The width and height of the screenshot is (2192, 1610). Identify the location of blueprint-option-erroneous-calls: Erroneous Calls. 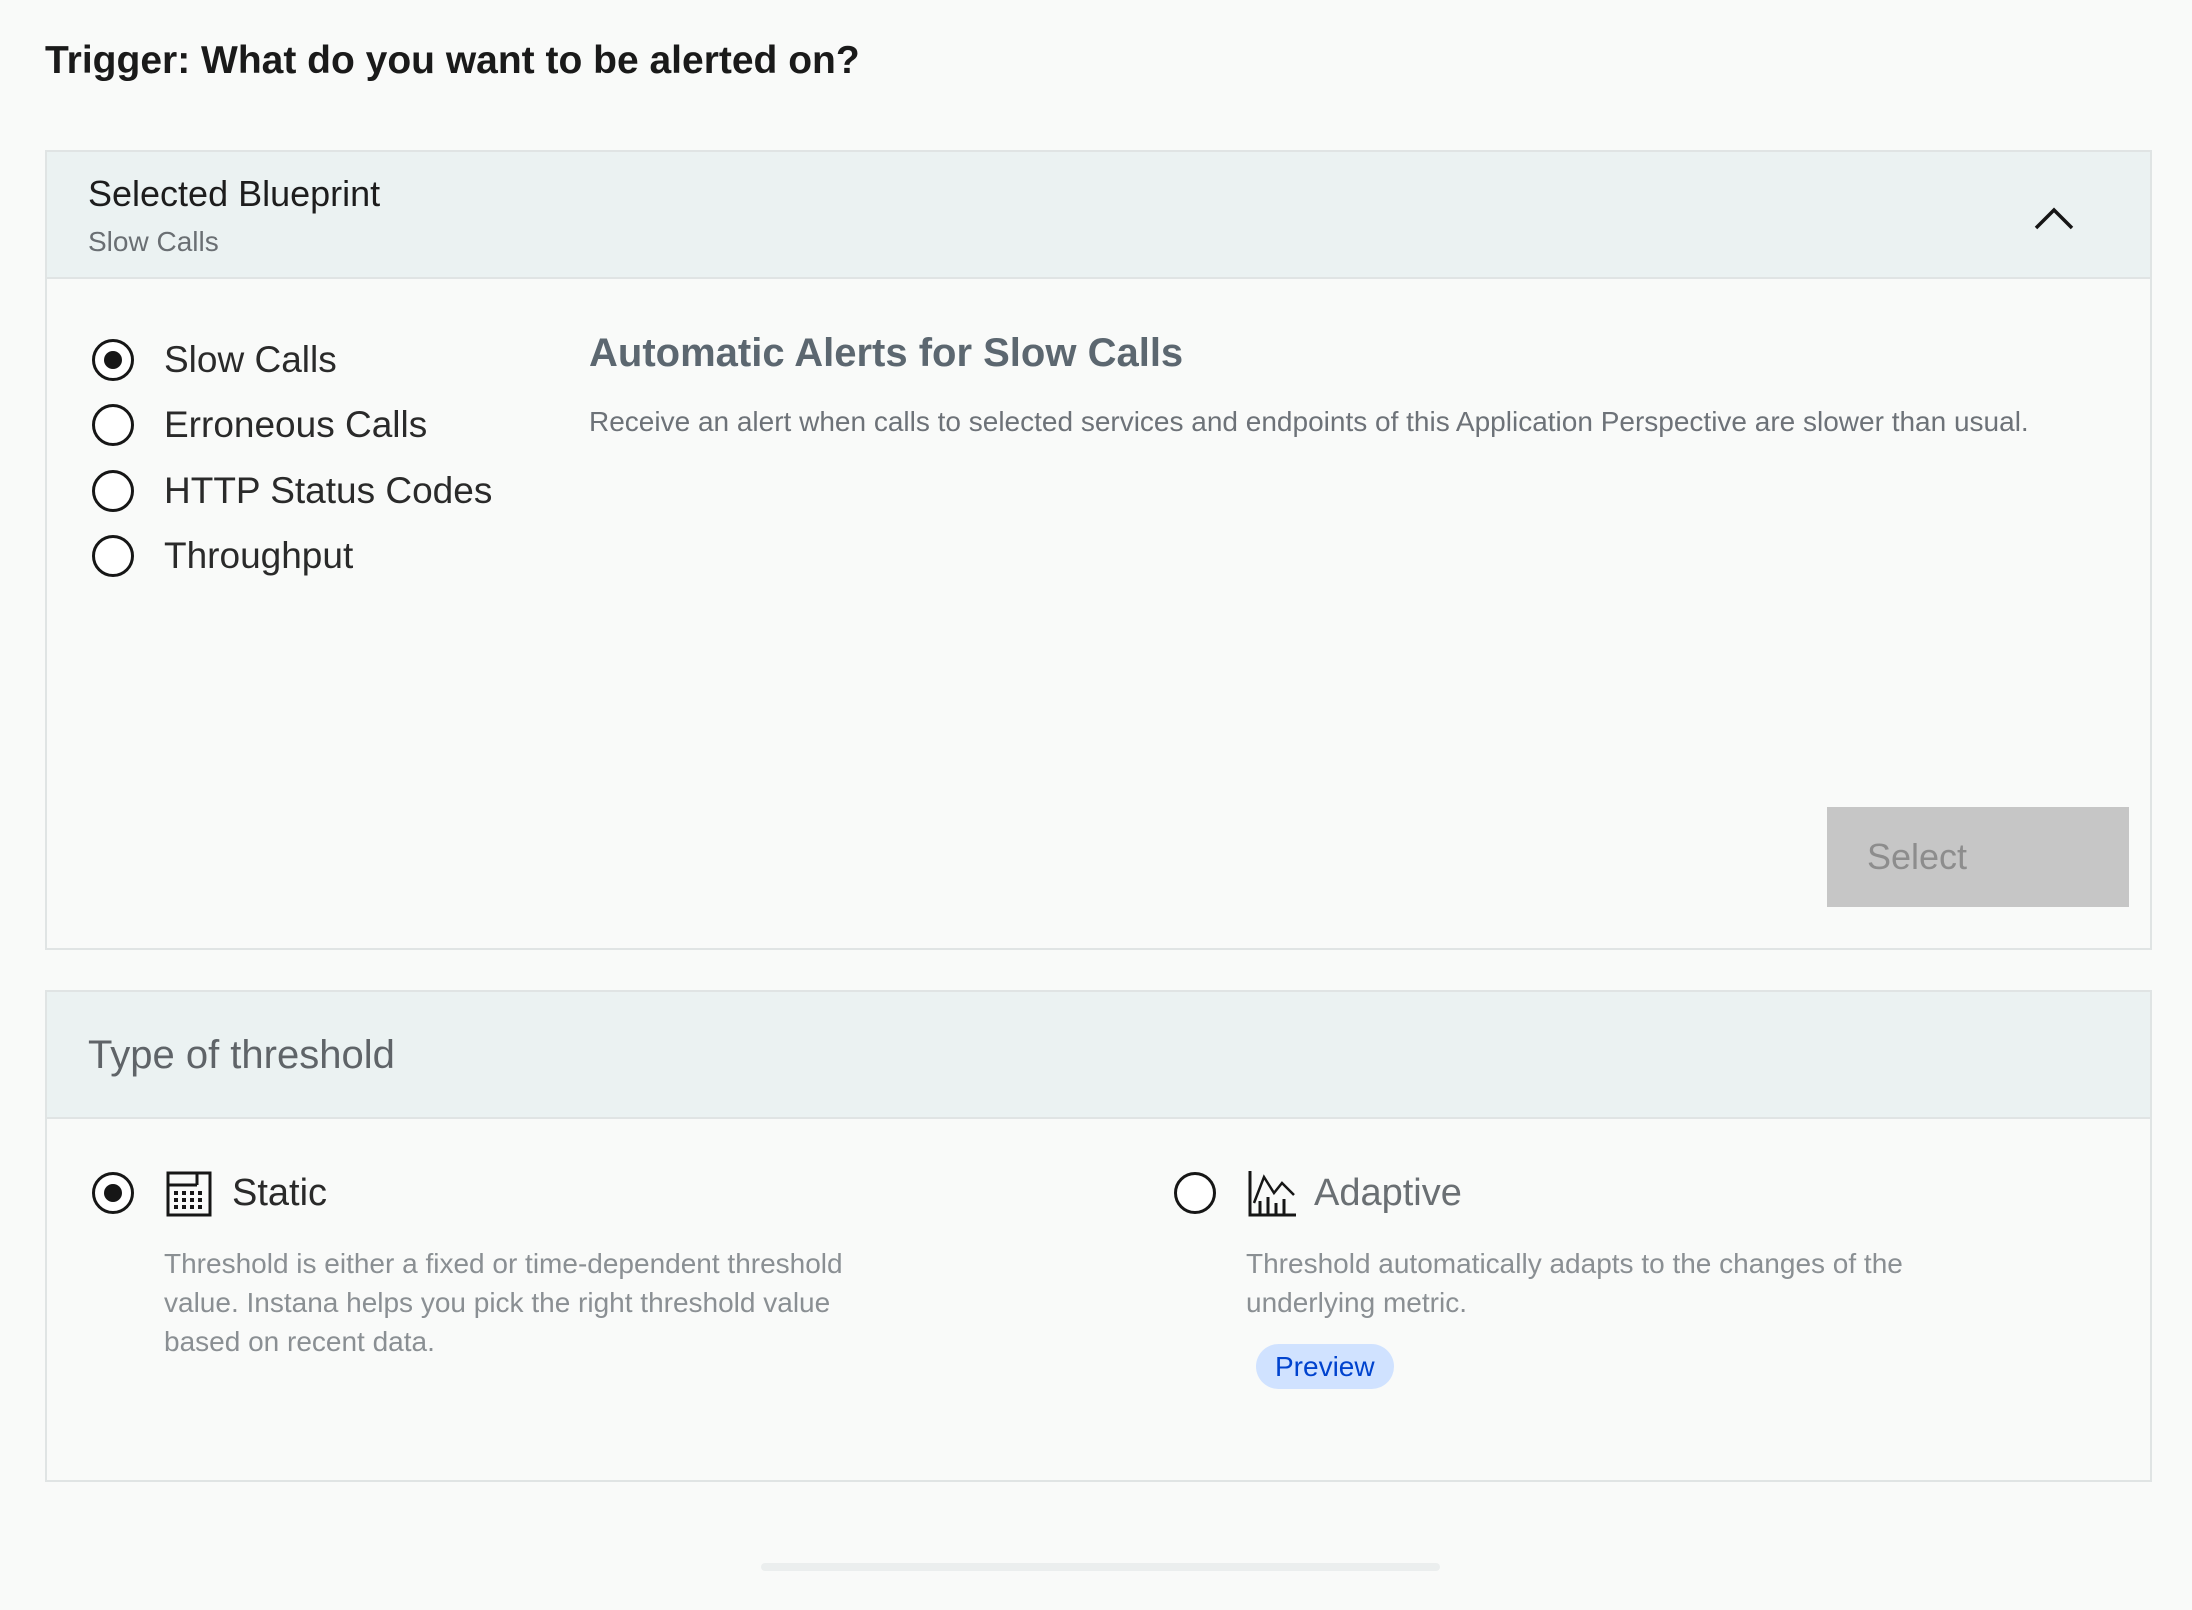
(292, 426).